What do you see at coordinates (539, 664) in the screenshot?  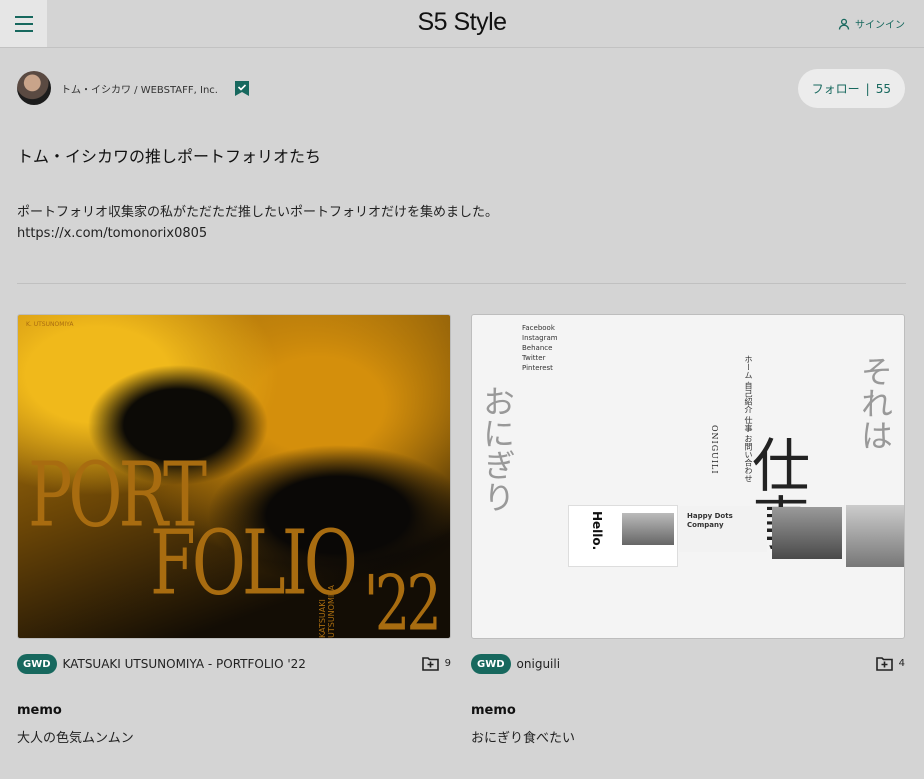 I see `site-name-link: oniguili` at bounding box center [539, 664].